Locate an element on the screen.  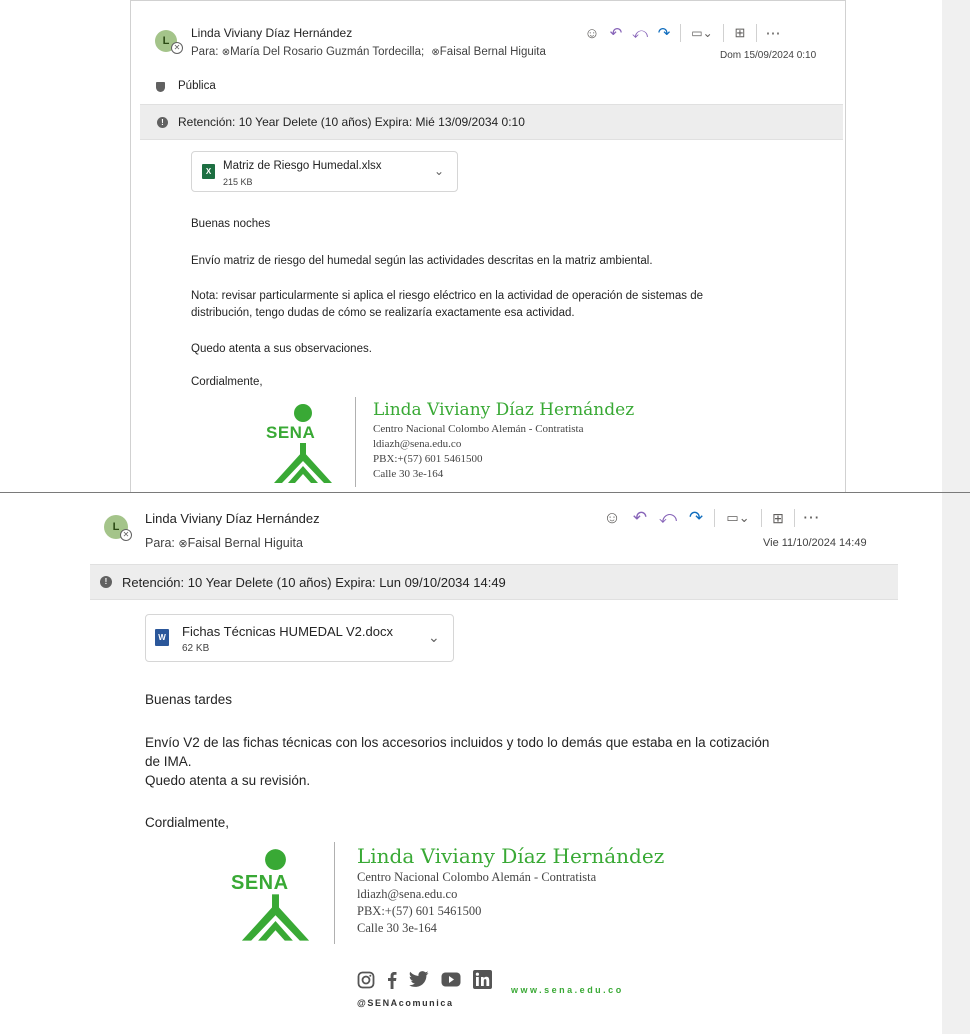
body-paragraph: de IMA. is located at coordinates (168, 761).